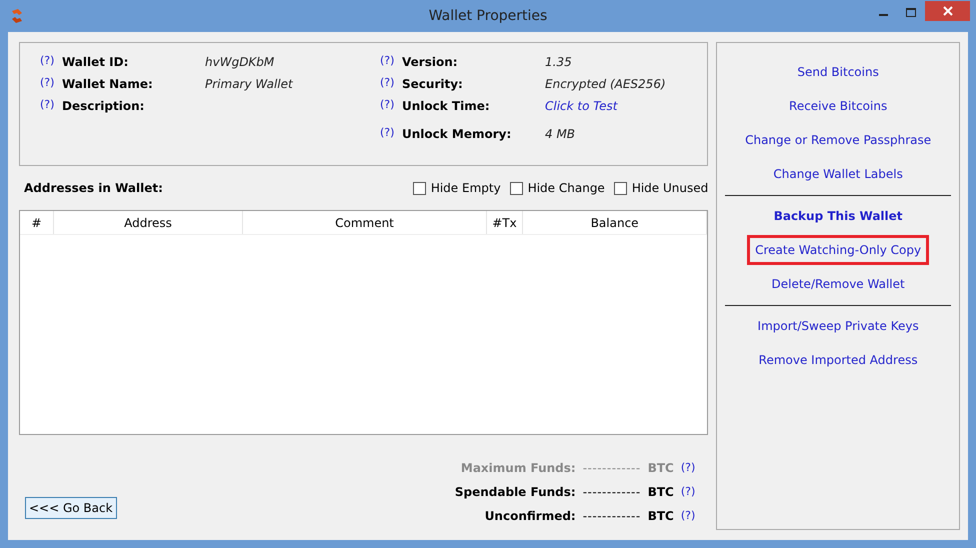  What do you see at coordinates (911, 12) in the screenshot?
I see `maximize-icon` at bounding box center [911, 12].